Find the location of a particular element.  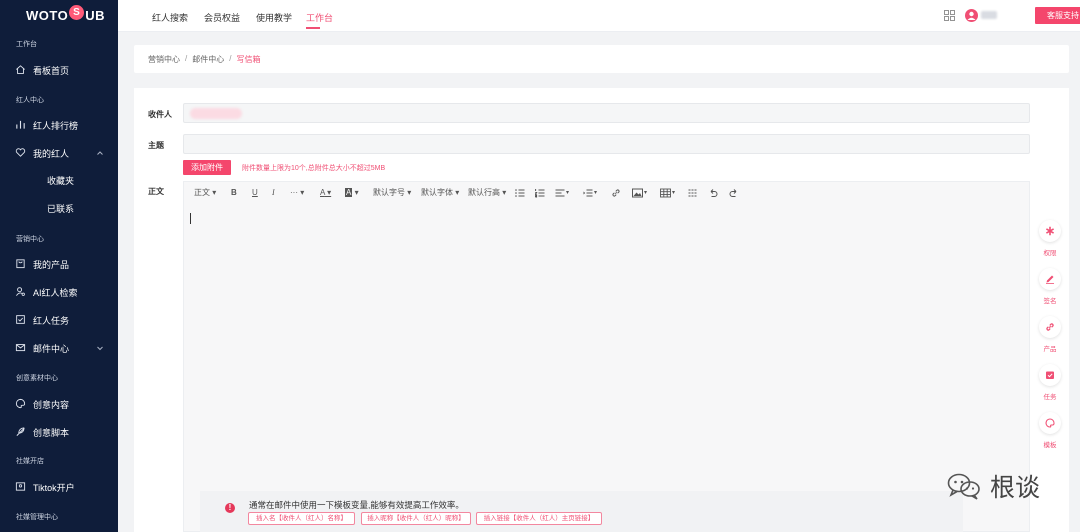

paragraph-select: 正文 ▾ is located at coordinates (205, 193).